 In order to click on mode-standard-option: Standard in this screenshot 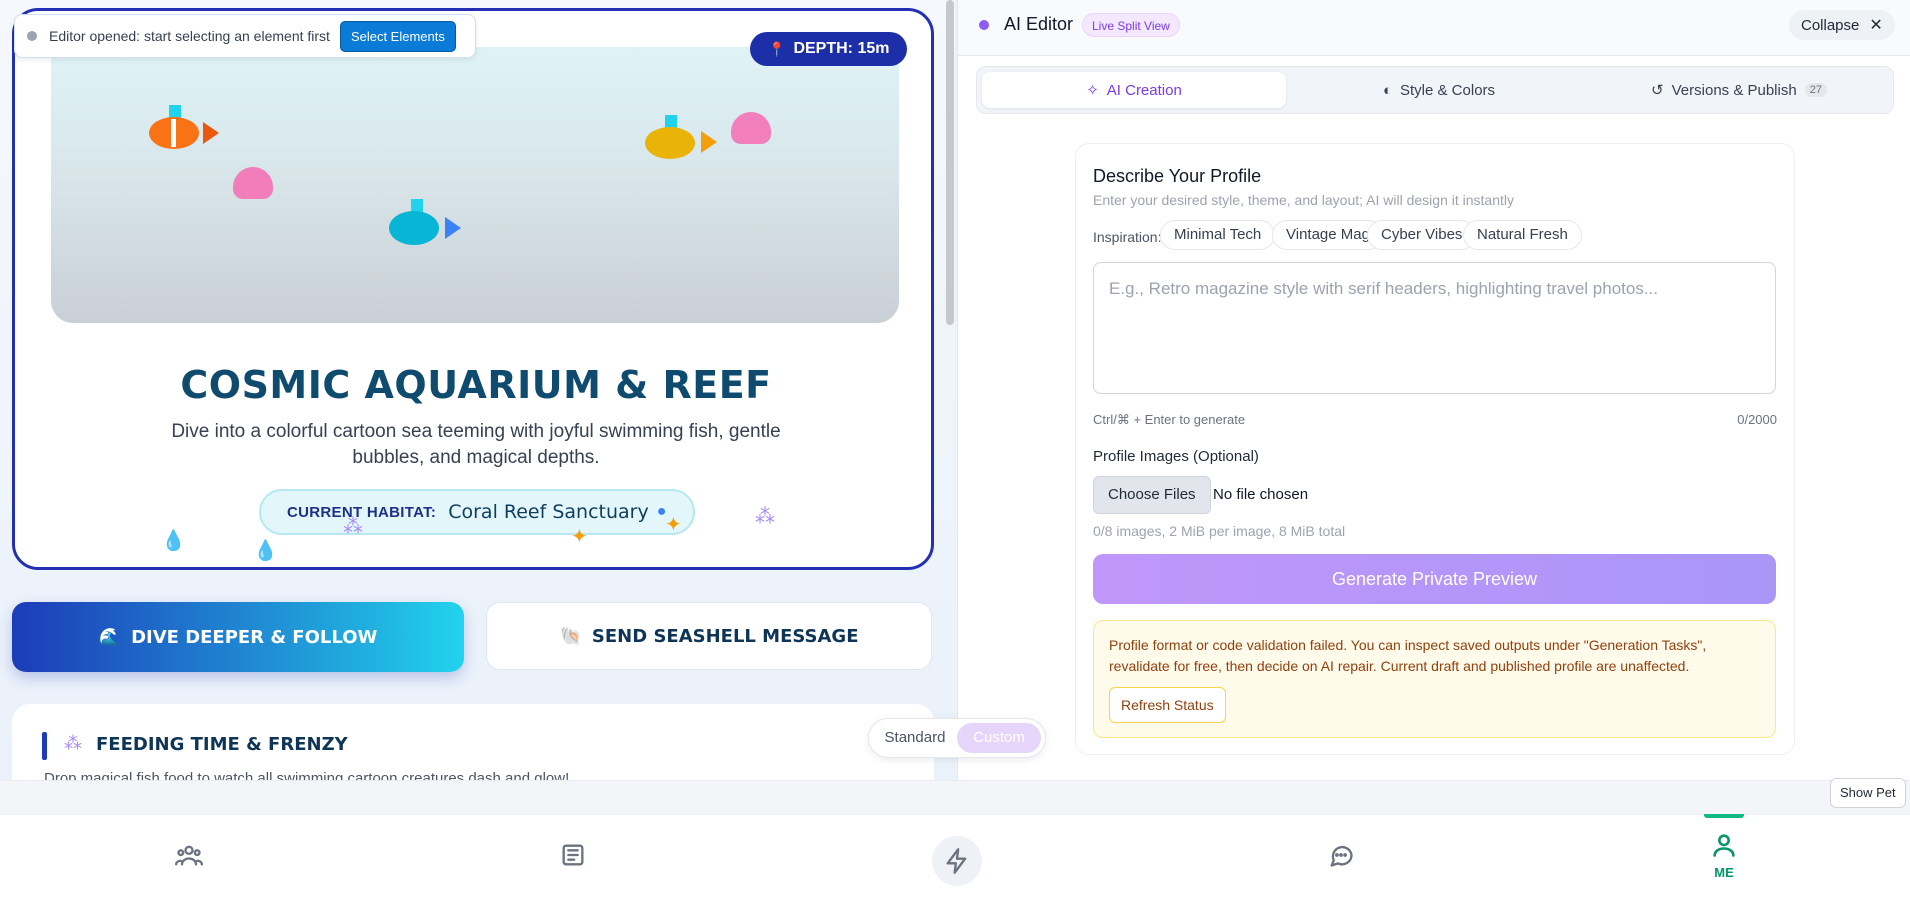, I will do `click(915, 738)`.